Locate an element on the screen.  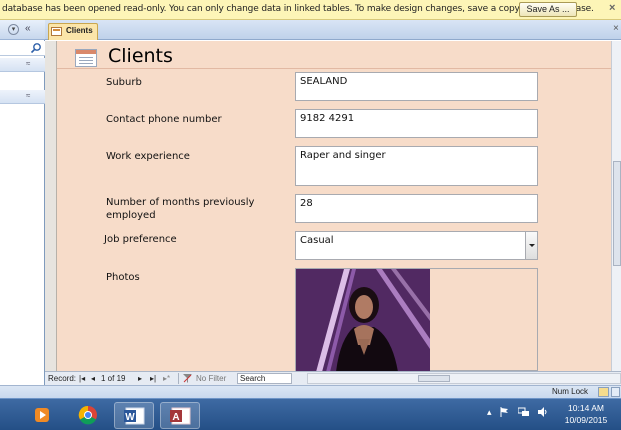
media-player-icon is located at coordinates (42, 415).